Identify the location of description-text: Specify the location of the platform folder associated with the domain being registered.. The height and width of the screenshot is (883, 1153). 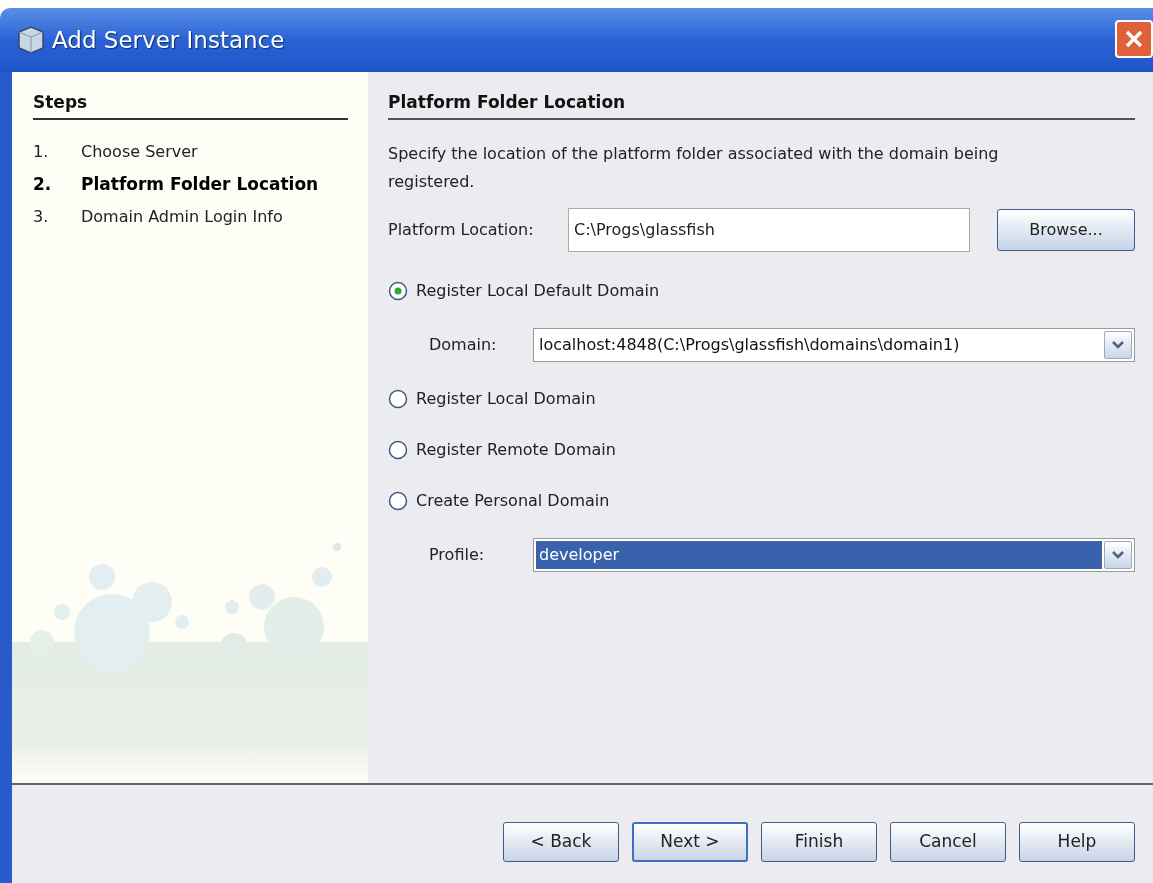
(694, 167).